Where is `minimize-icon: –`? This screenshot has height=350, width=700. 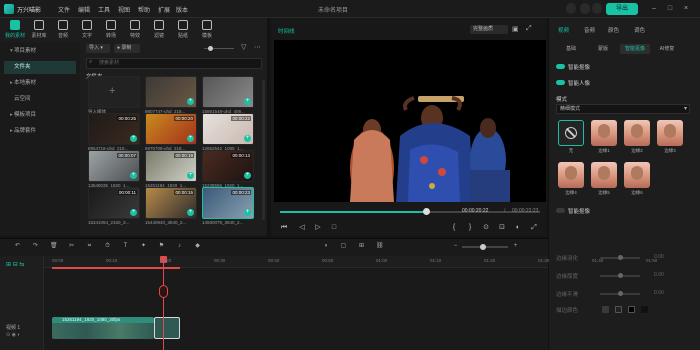 minimize-icon: – is located at coordinates (654, 8).